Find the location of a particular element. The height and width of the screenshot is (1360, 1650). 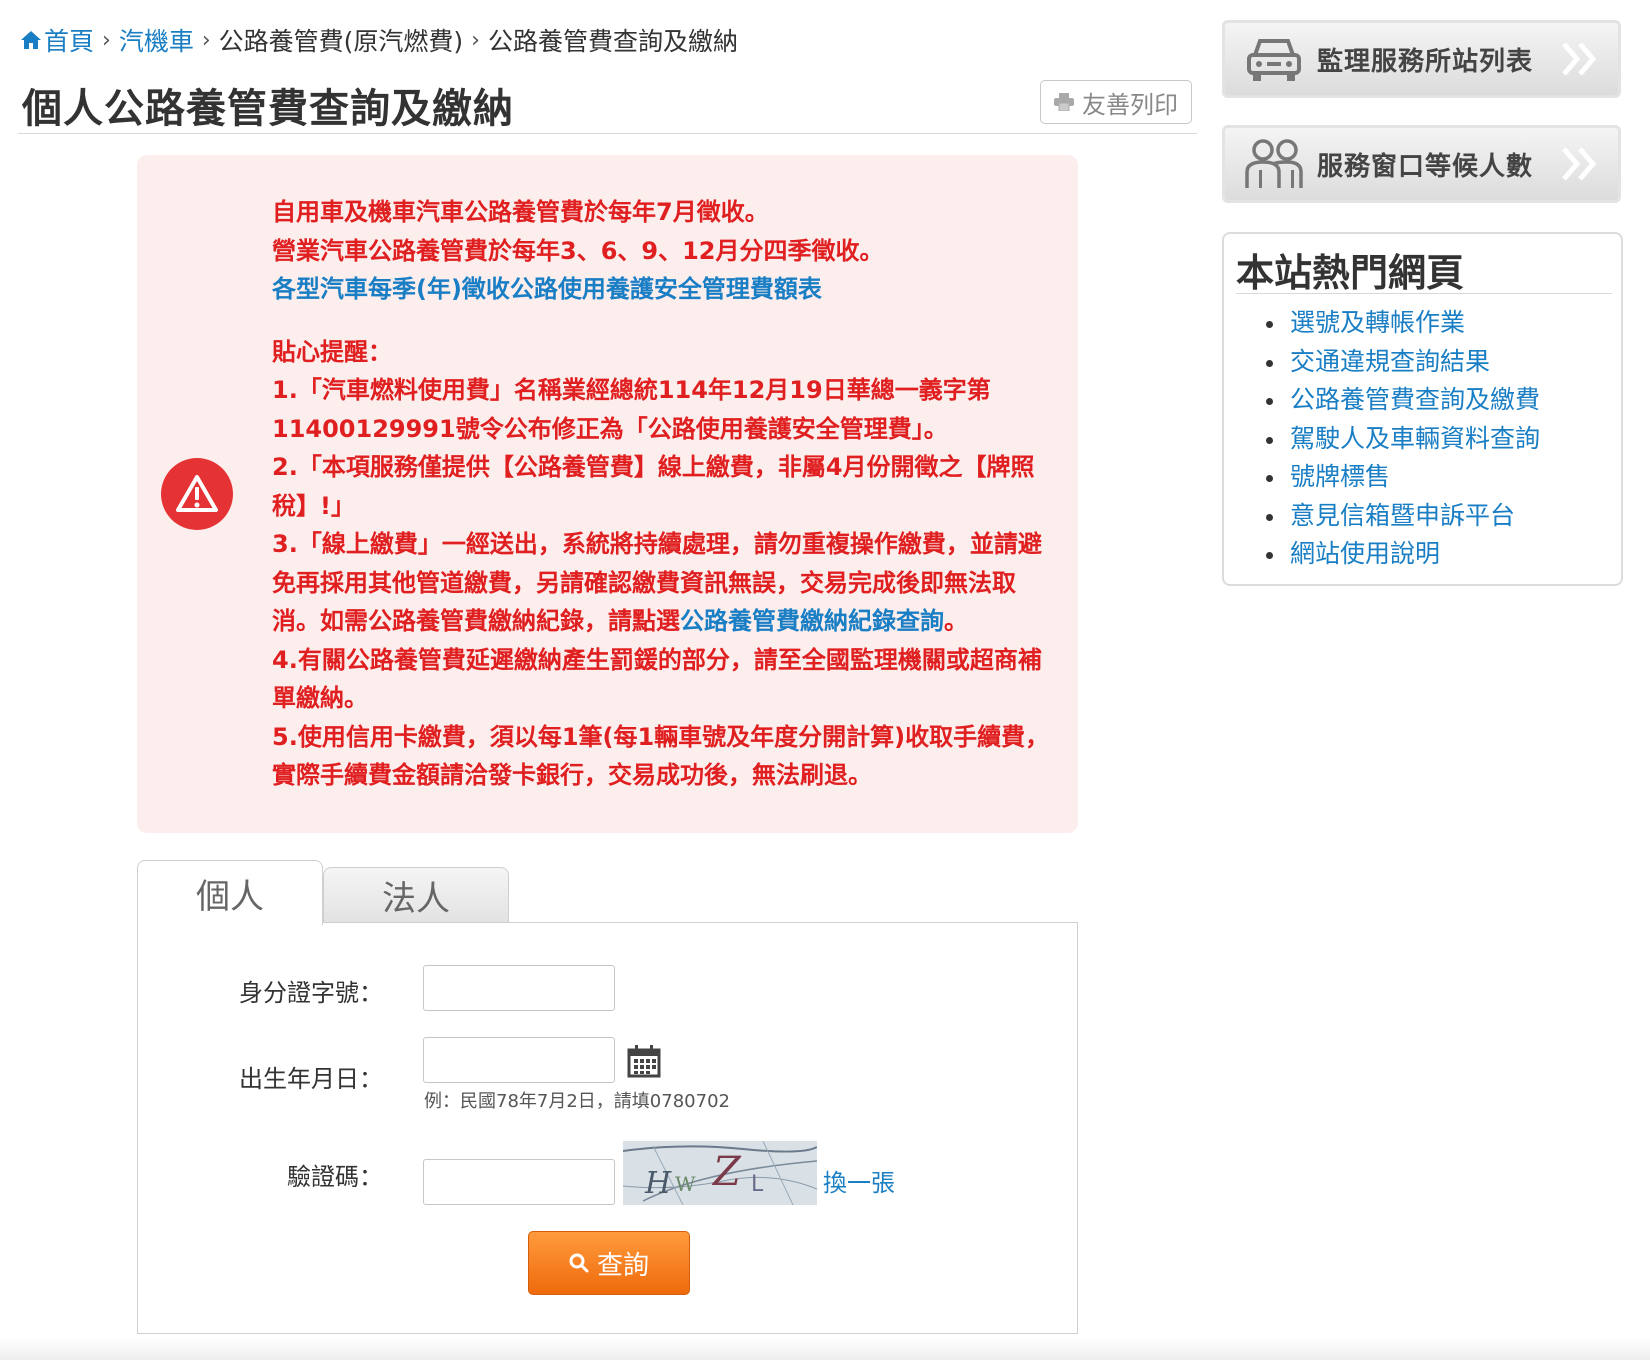

breadcrumb: 首頁 › 汽機車 › 公路養管費(原汽燃費) › 公路養管費查詢及繳納 is located at coordinates (379, 40).